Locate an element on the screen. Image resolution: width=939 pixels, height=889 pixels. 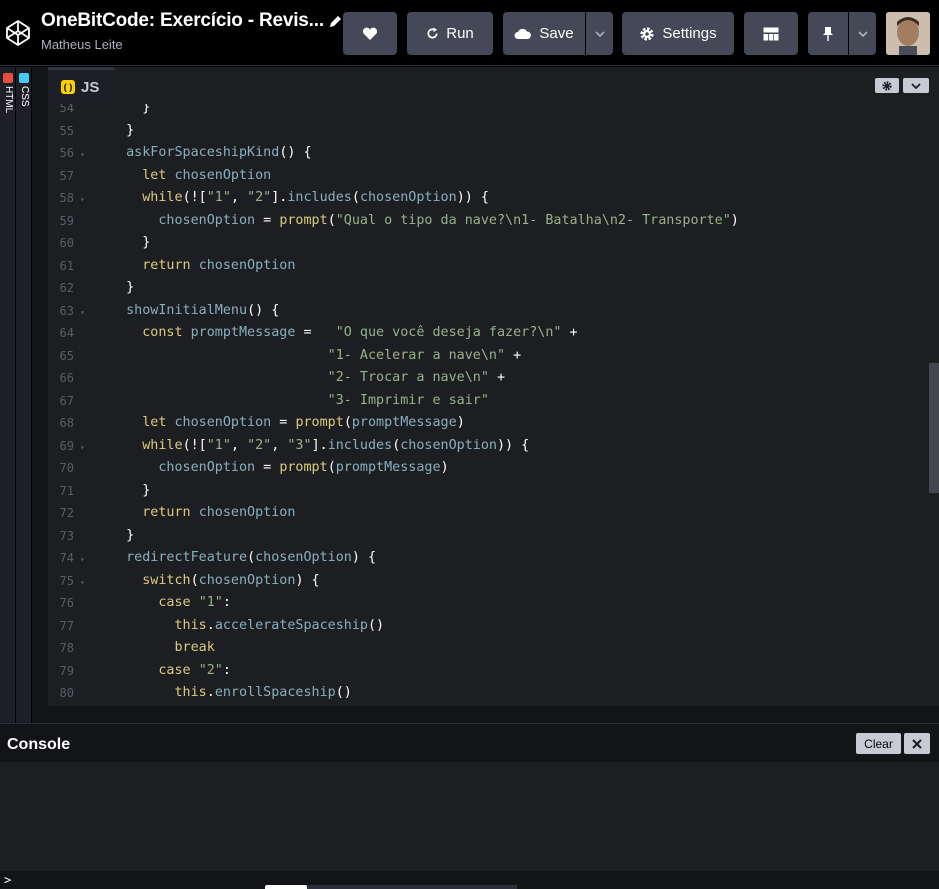
code-text: "1- Acelerar a nave\n" + is located at coordinates (316, 356).